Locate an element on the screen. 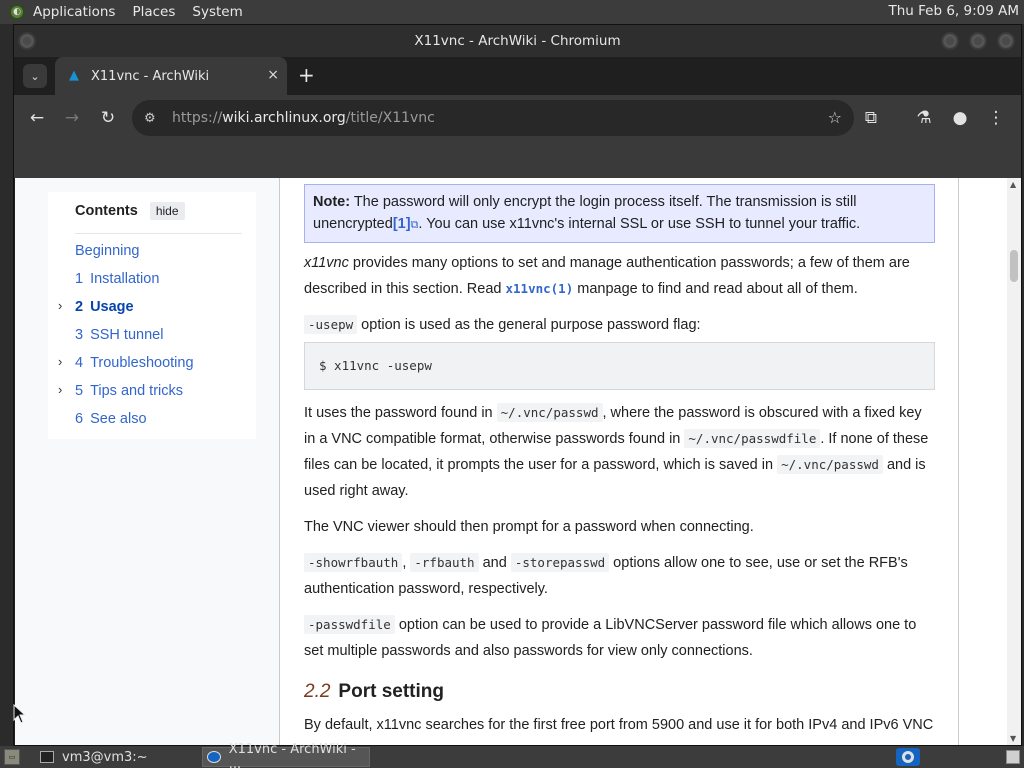  tab-title: X11vnc - ArchWiki is located at coordinates (150, 76).